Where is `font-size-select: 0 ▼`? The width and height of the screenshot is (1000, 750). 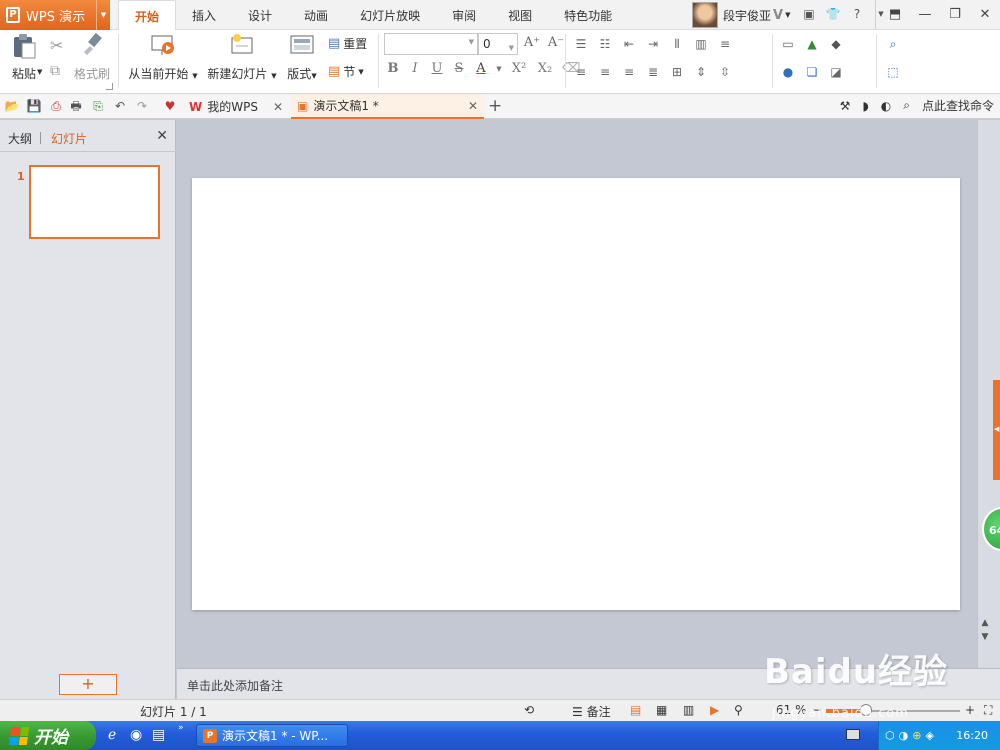 font-size-select: 0 ▼ is located at coordinates (498, 44).